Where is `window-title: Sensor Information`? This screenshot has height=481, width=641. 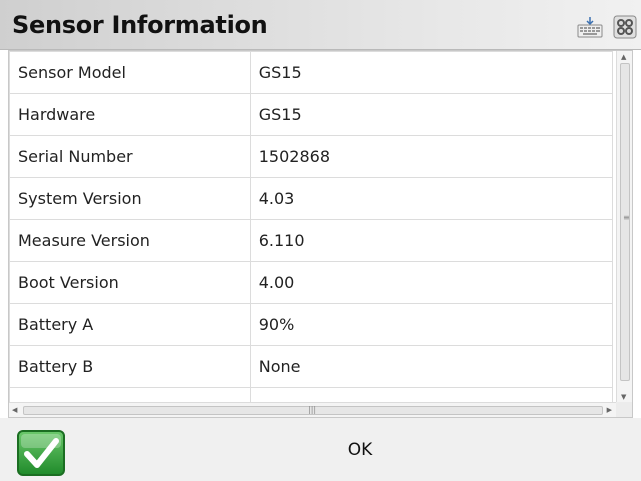 window-title: Sensor Information is located at coordinates (140, 25).